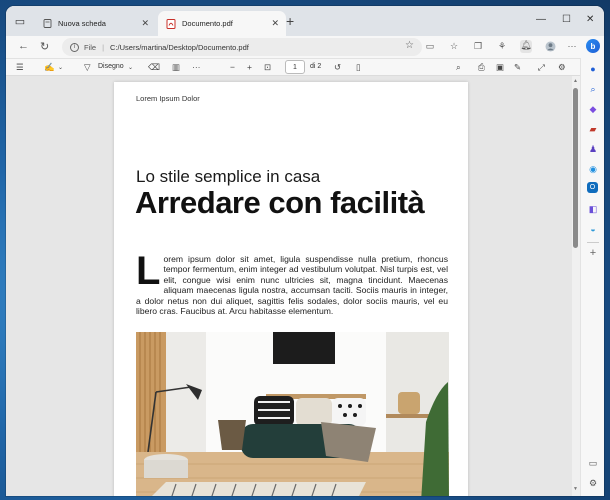 This screenshot has width=610, height=500. Describe the element at coordinates (562, 67) in the screenshot. I see `settings-gear-icon: ⚙` at that location.